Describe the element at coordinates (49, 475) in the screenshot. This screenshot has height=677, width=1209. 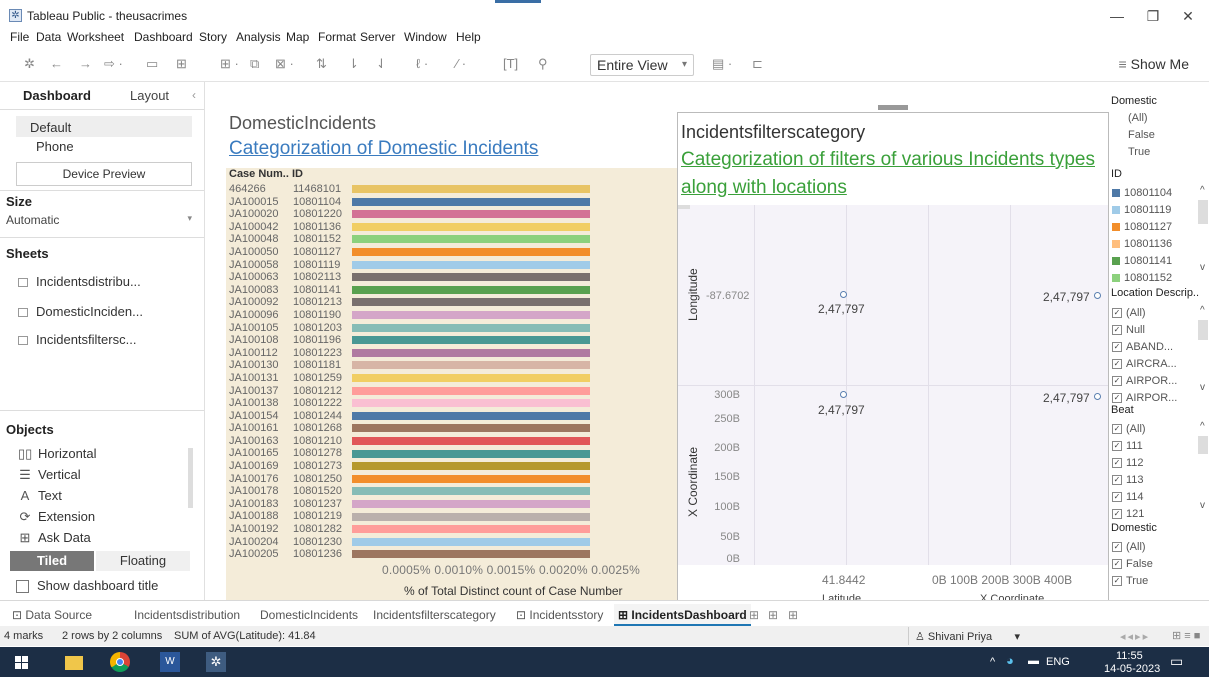
I see `object-vertical: ☰ Vertical` at that location.